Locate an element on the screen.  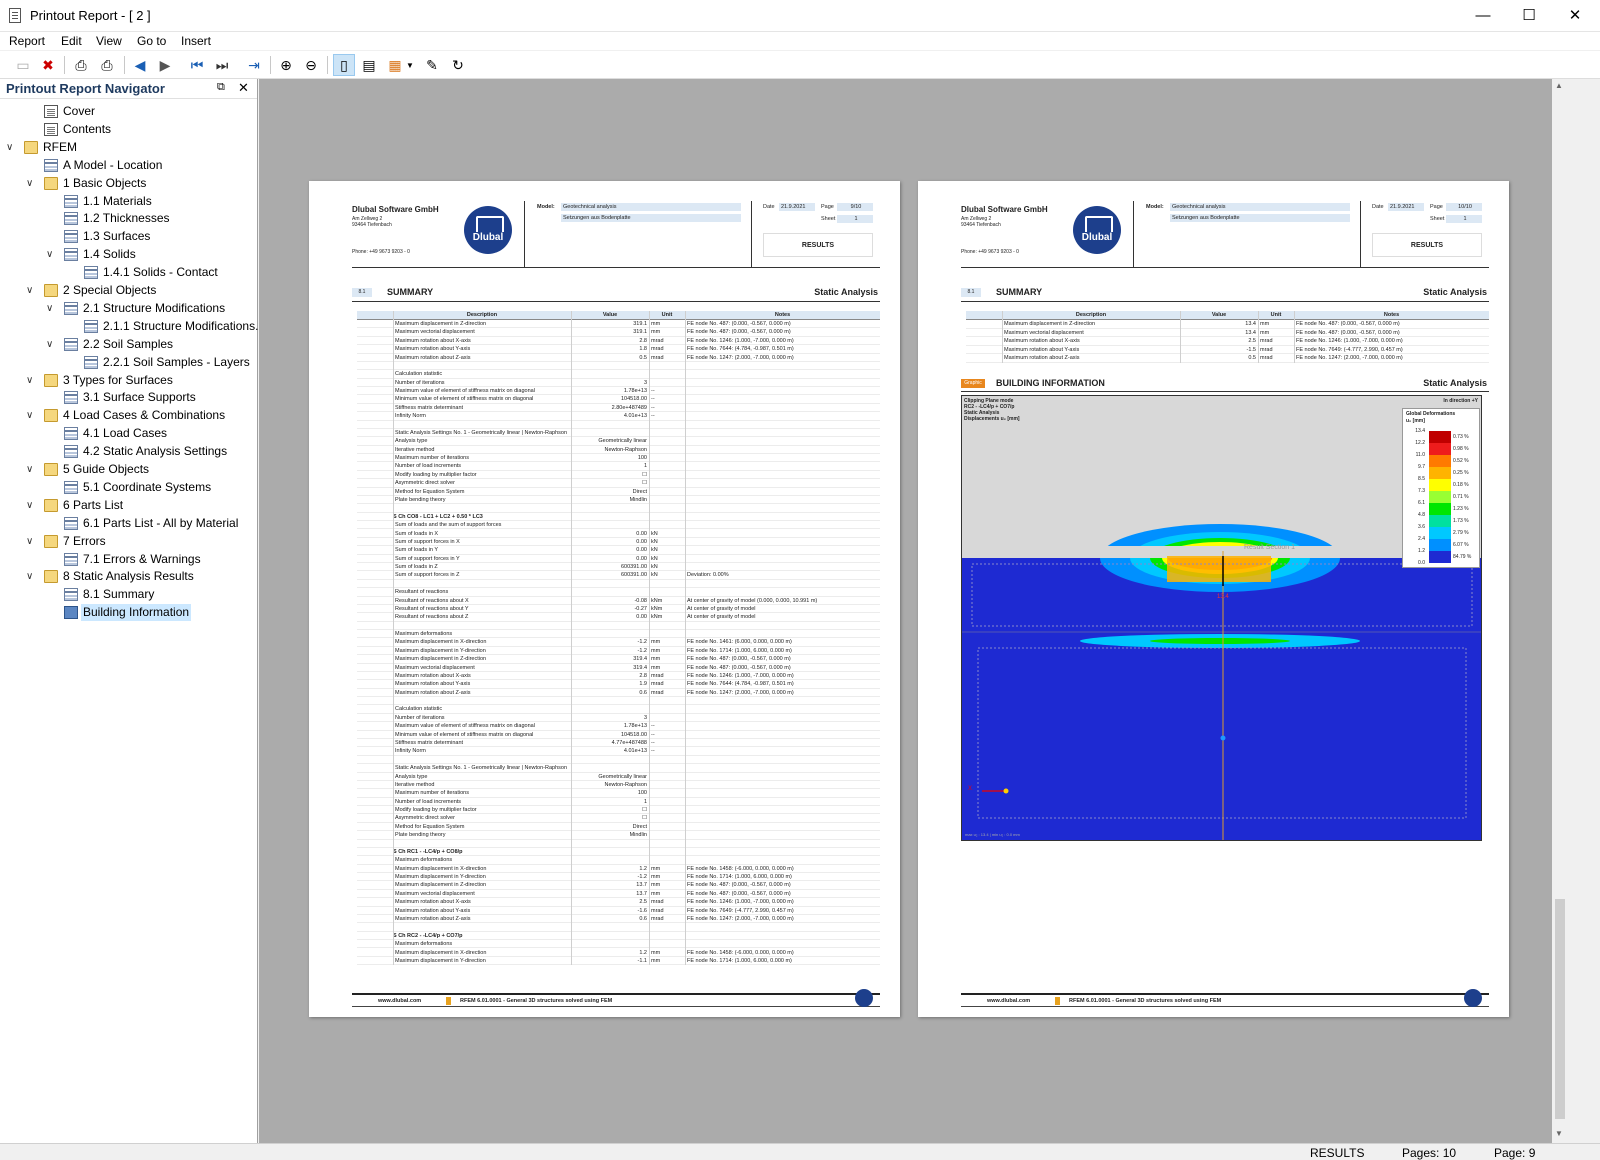
description-cell: Analysis type is located at coordinates (411, 441).